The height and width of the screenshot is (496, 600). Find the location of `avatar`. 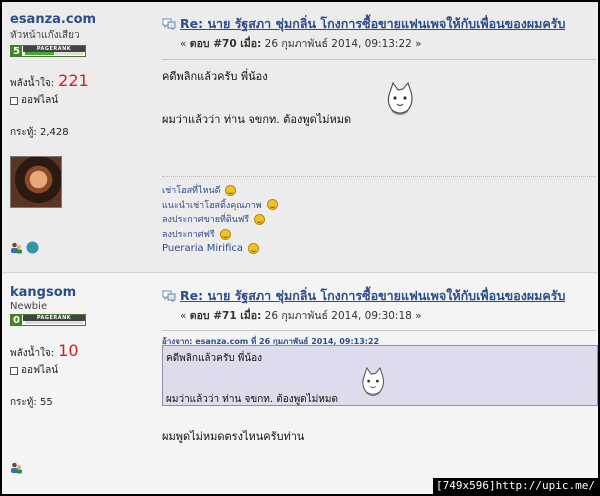

avatar is located at coordinates (36, 182).